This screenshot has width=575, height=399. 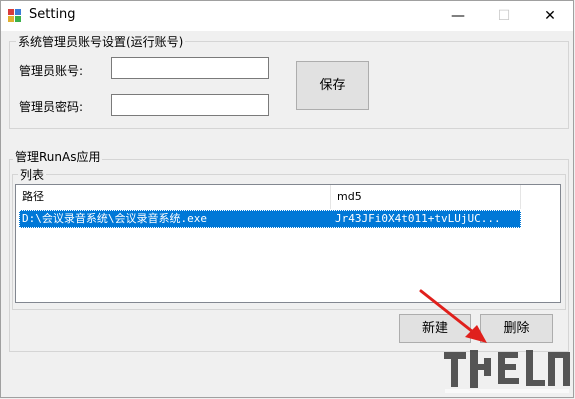 I want to click on list-group-legend: 列表, so click(x=32, y=174).